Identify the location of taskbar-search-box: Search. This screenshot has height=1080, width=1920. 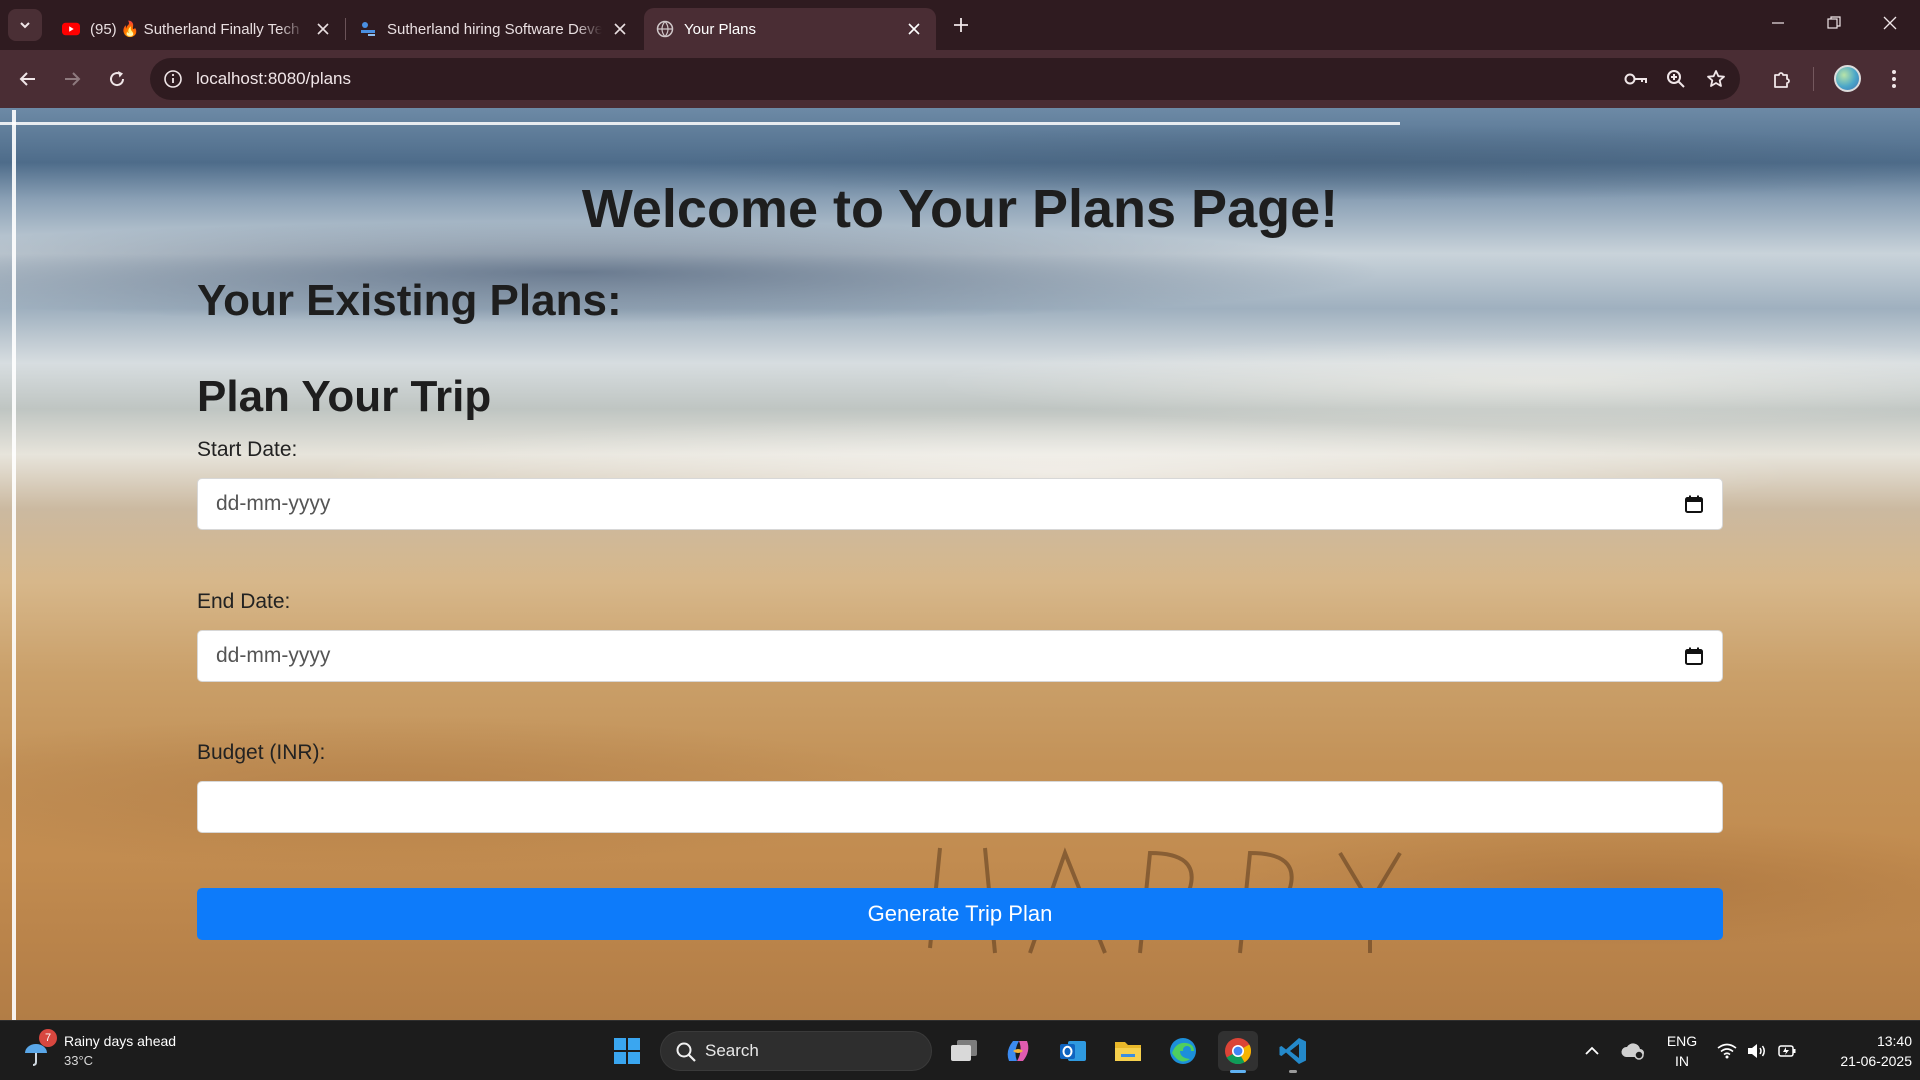
(796, 1051).